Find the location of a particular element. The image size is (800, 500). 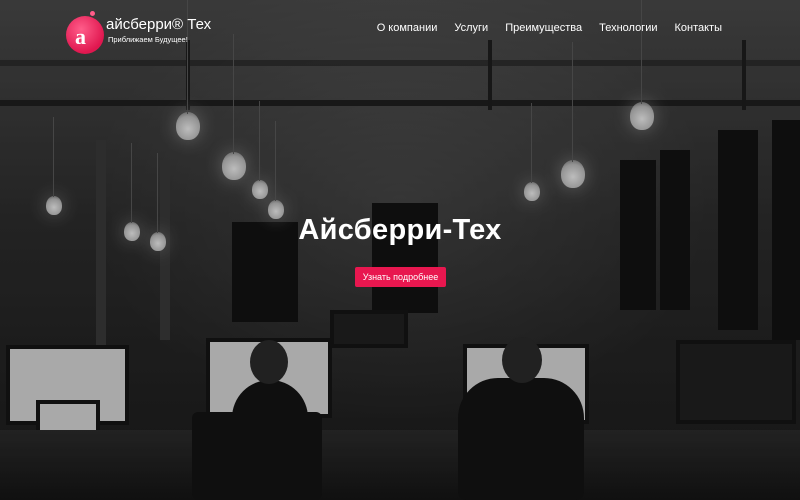

logo-tagline: Приближаем Будущее! is located at coordinates (148, 39).